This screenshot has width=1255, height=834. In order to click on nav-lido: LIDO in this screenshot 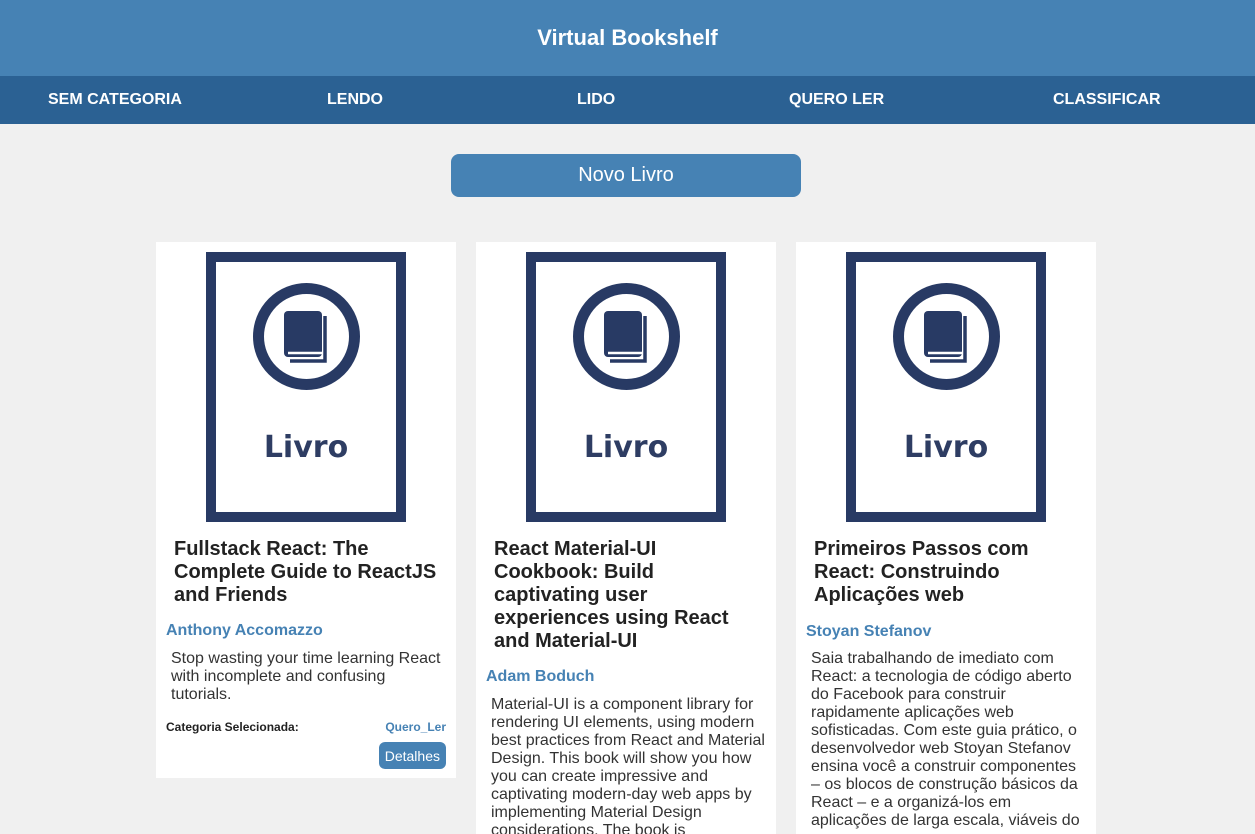, I will do `click(596, 100)`.